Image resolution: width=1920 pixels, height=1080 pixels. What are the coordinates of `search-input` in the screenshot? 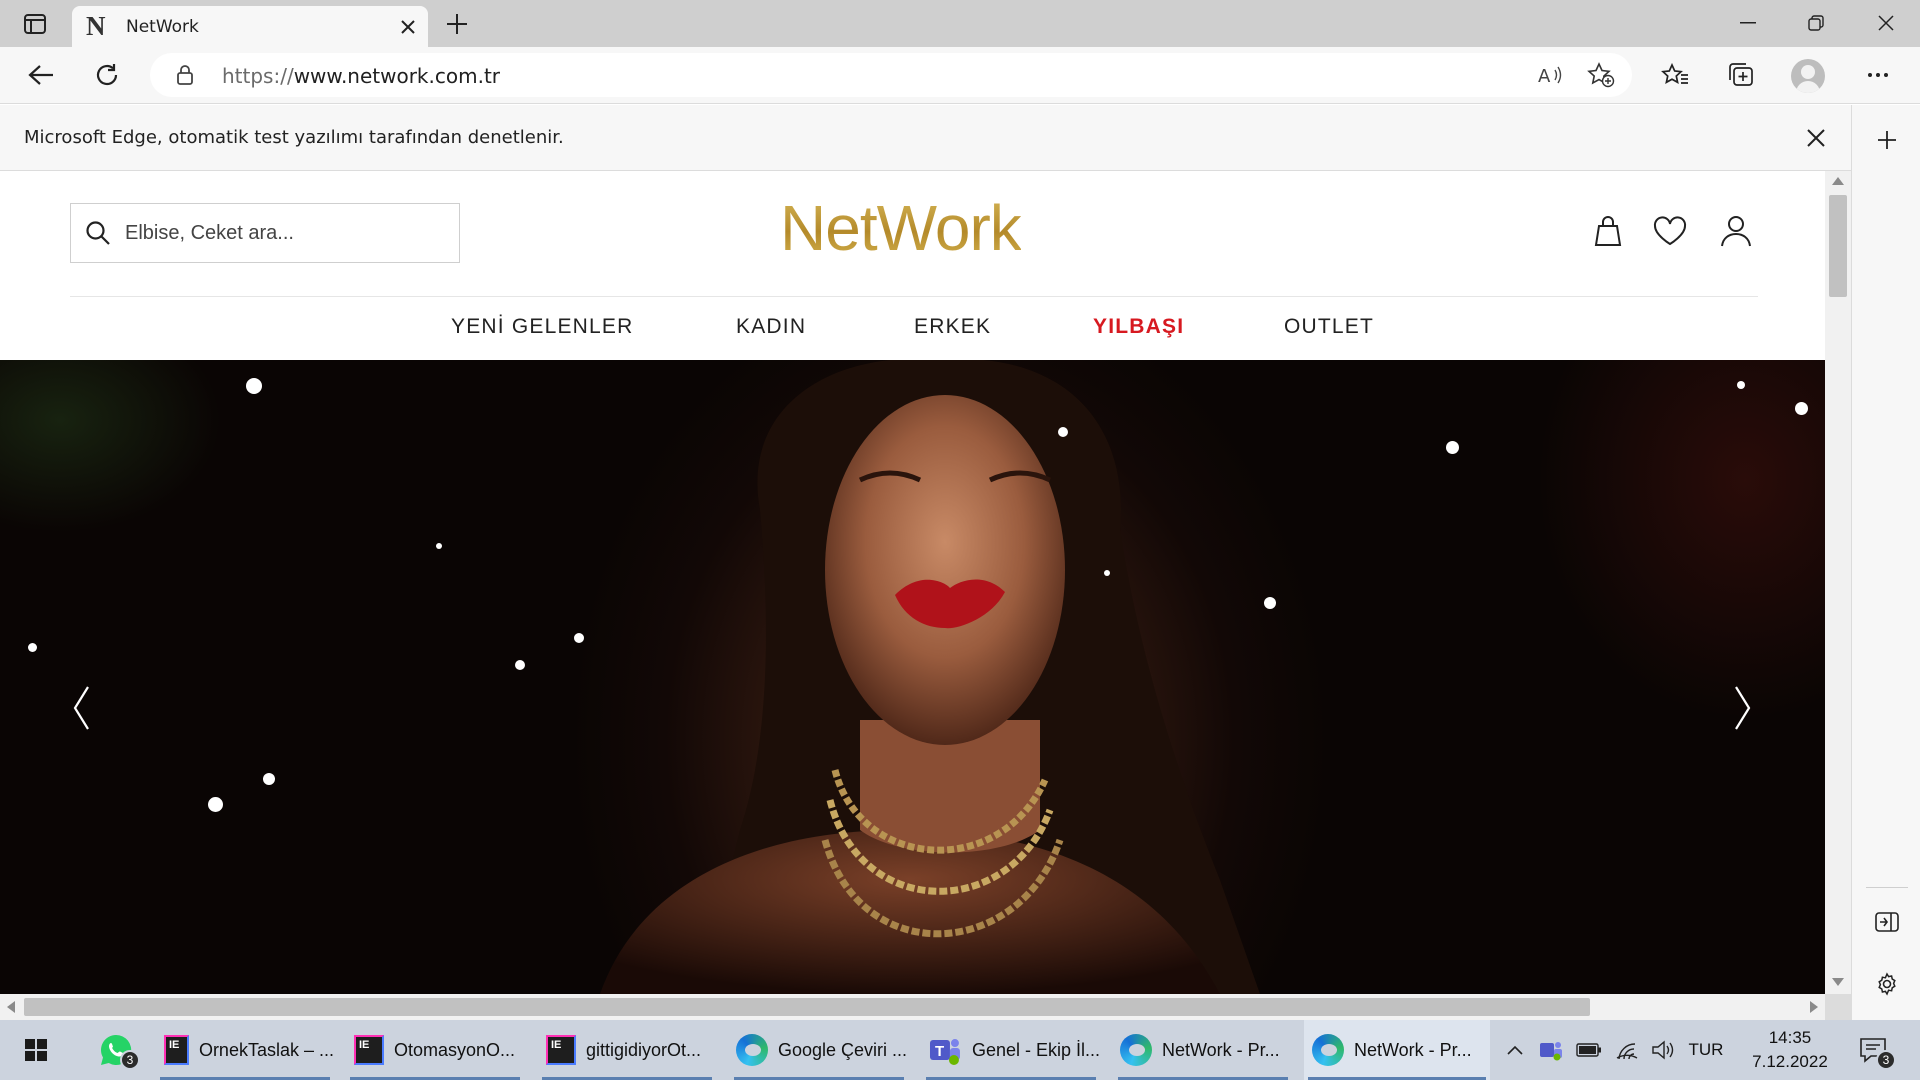 It's located at (285, 233).